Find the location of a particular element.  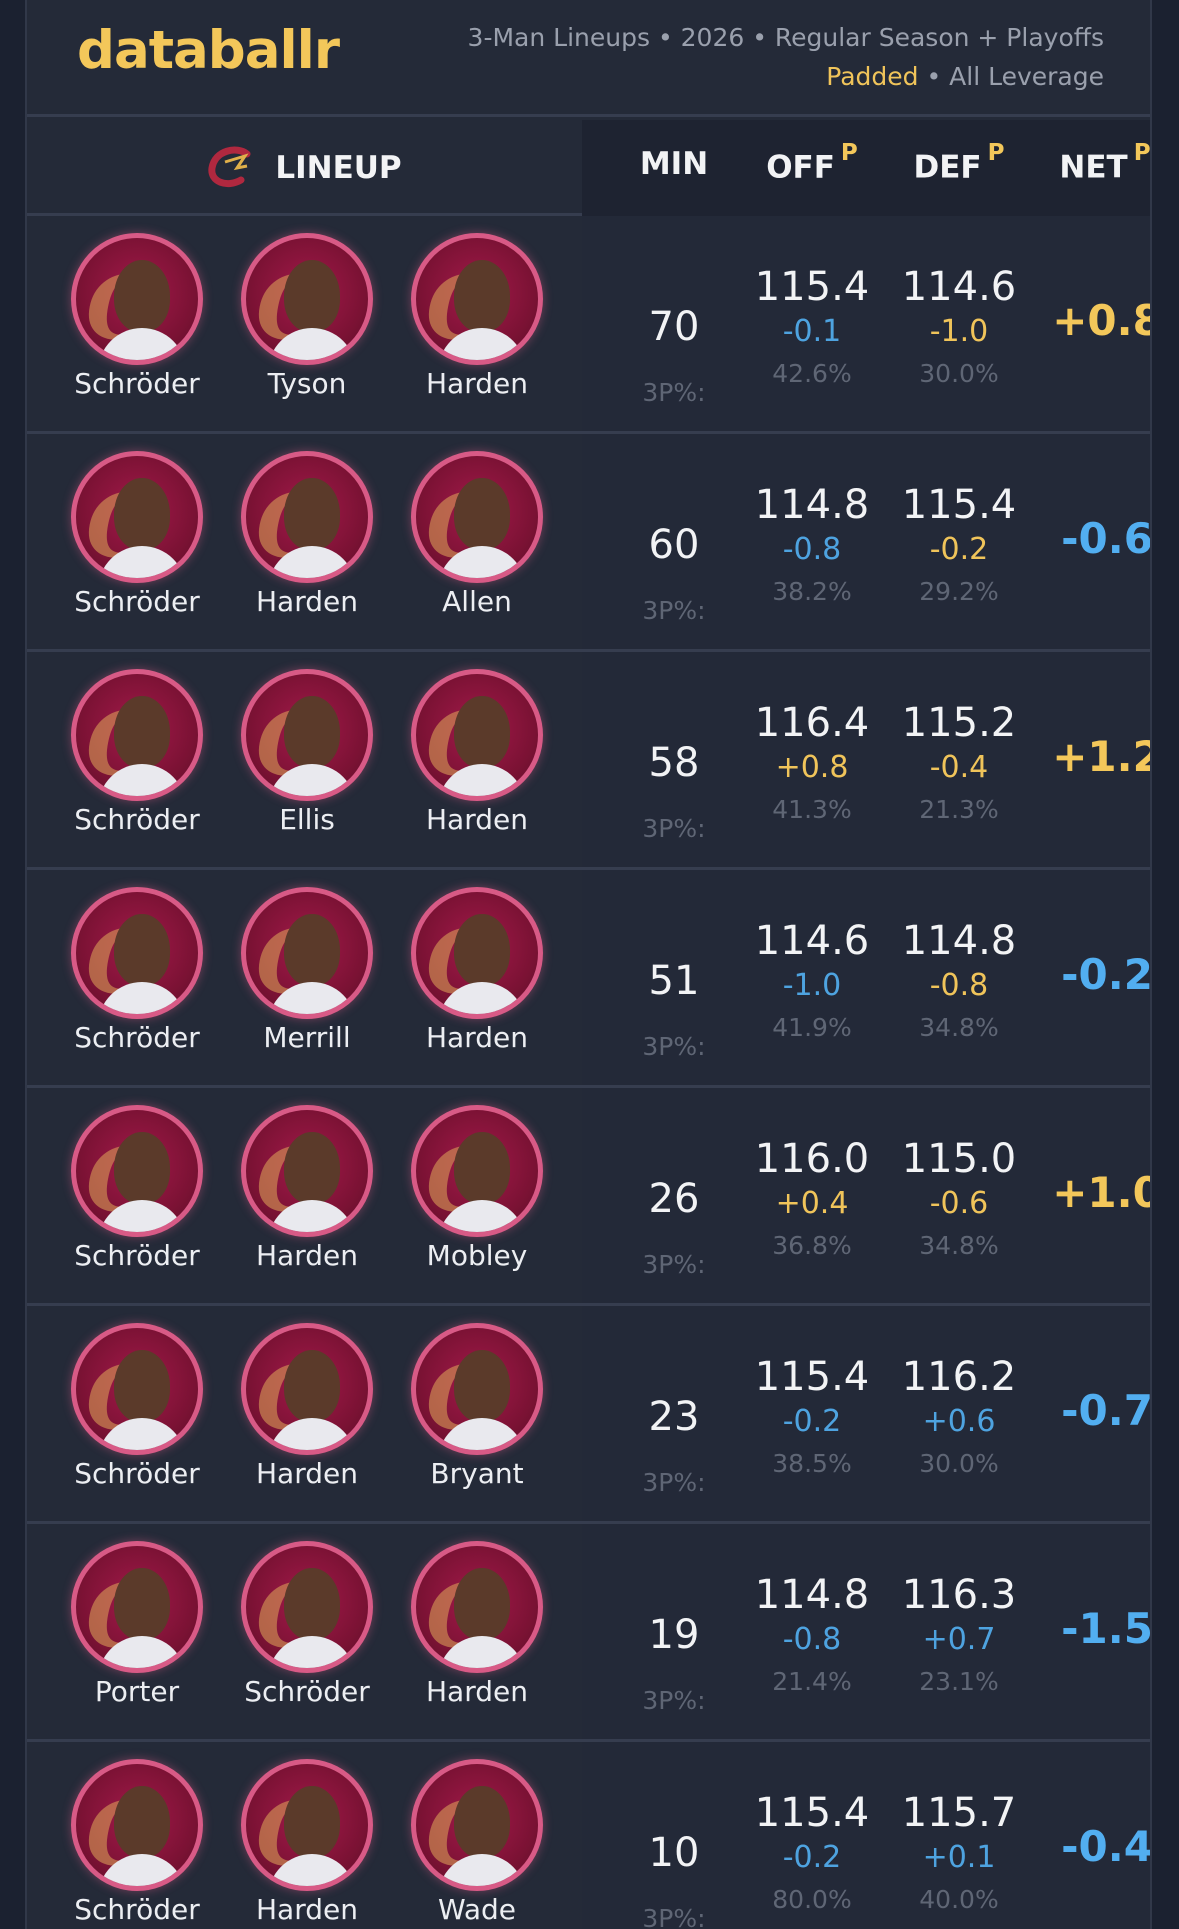

defensive-diff: -0.6 is located at coordinates (959, 1203).